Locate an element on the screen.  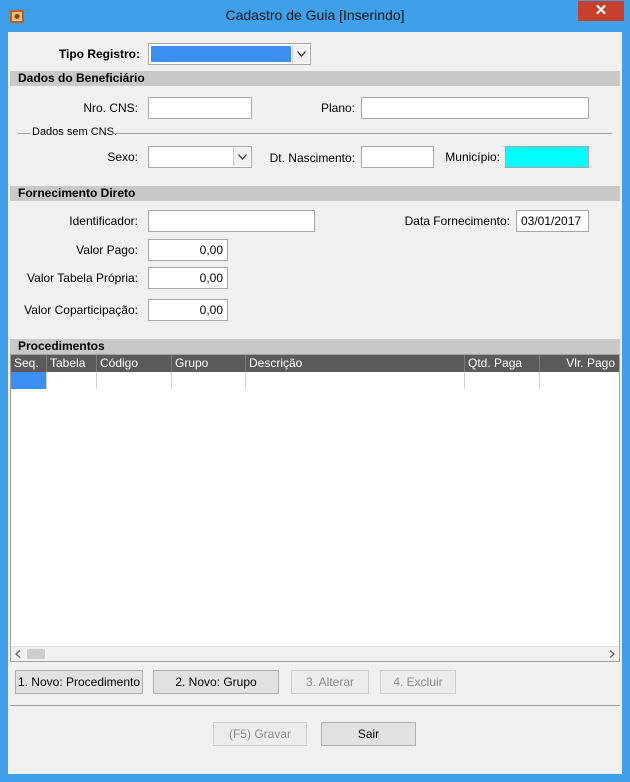
tipo-registro-dropdown is located at coordinates (300, 54).